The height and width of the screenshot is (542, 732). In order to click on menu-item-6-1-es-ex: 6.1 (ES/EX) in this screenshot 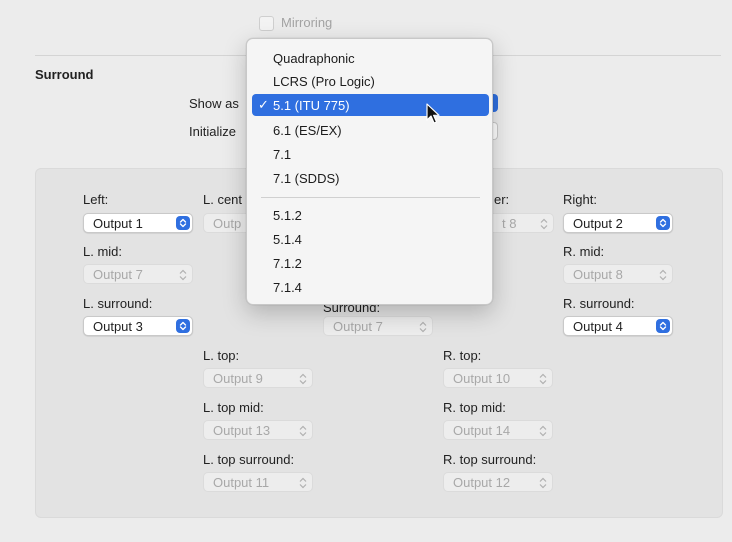, I will do `click(370, 130)`.